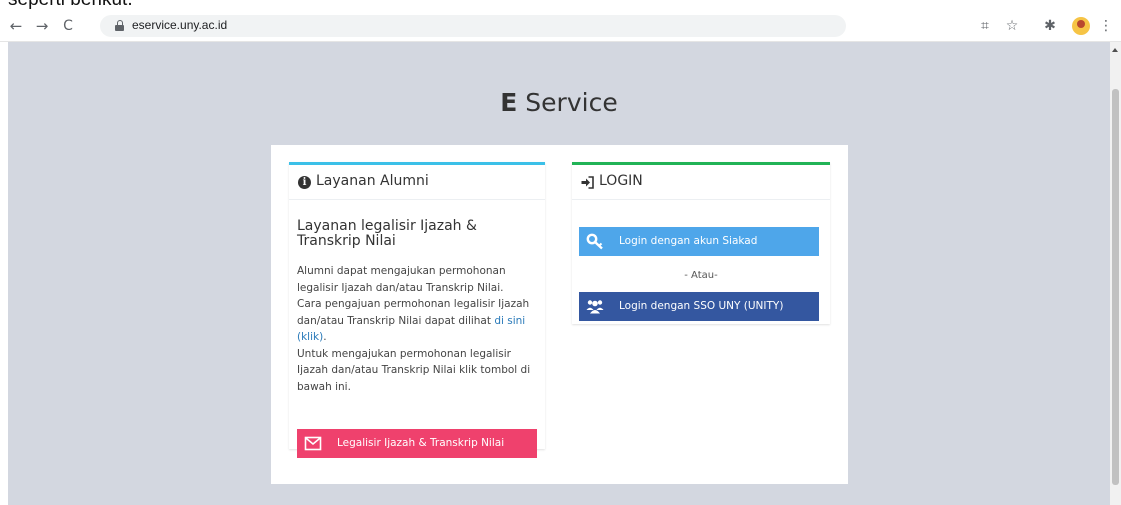 The height and width of the screenshot is (505, 1121). Describe the element at coordinates (68, 26) in the screenshot. I see `reload-icon: C` at that location.